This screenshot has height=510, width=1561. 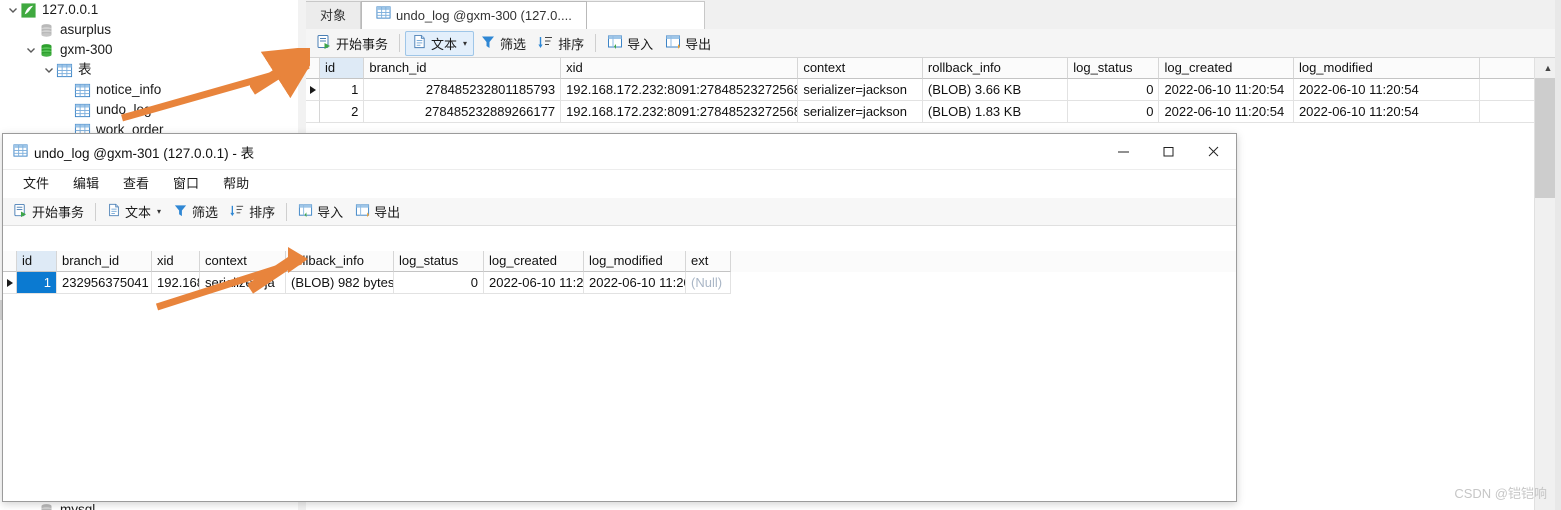 What do you see at coordinates (149, 90) in the screenshot?
I see `sidebar-item-notice_info: notice_info` at bounding box center [149, 90].